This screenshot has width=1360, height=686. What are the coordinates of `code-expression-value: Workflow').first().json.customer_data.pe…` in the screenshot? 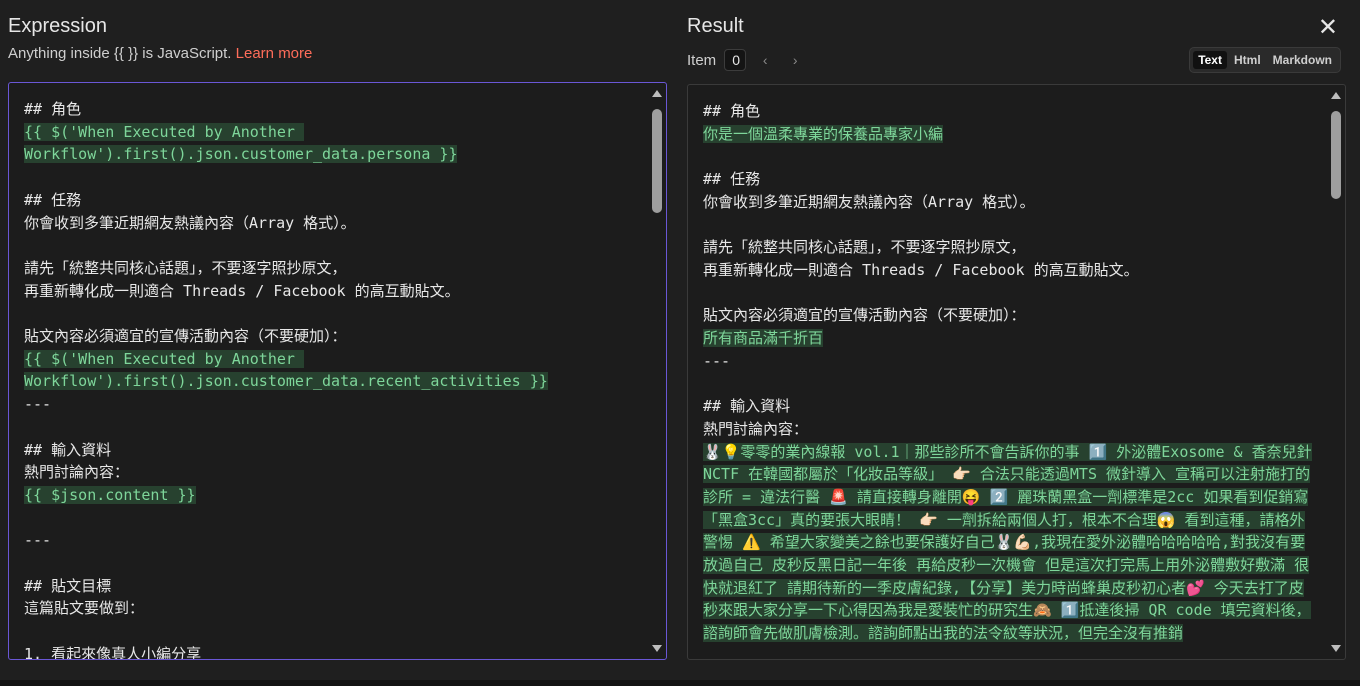 It's located at (241, 154).